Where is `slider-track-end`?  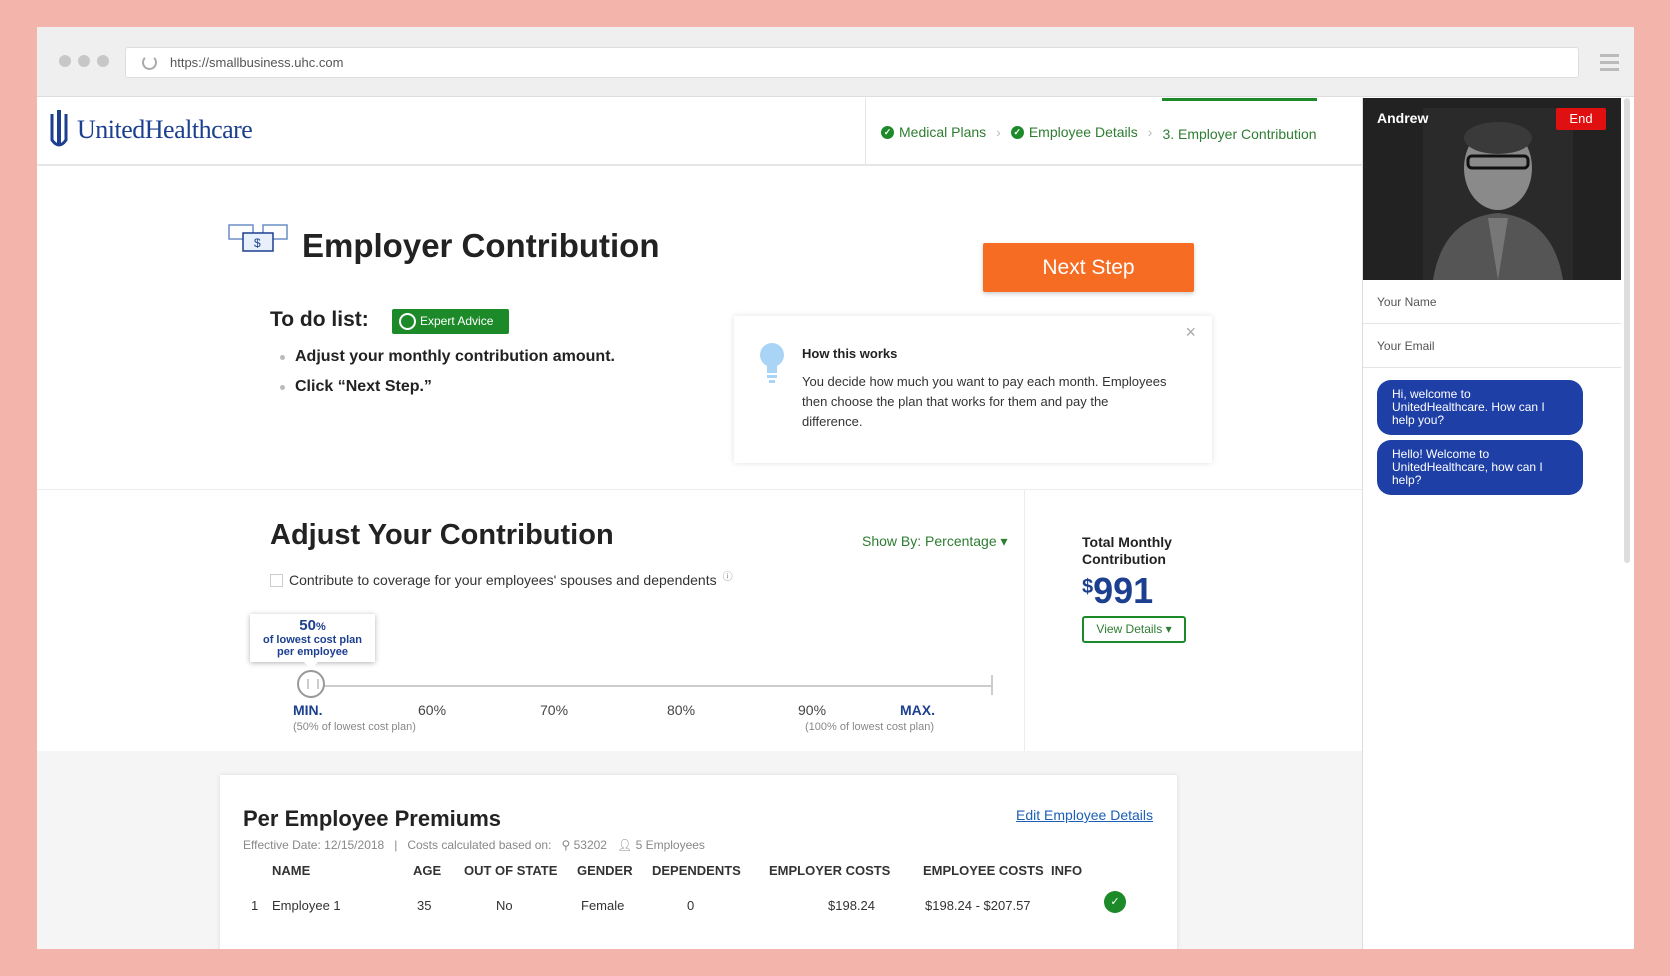 slider-track-end is located at coordinates (992, 685).